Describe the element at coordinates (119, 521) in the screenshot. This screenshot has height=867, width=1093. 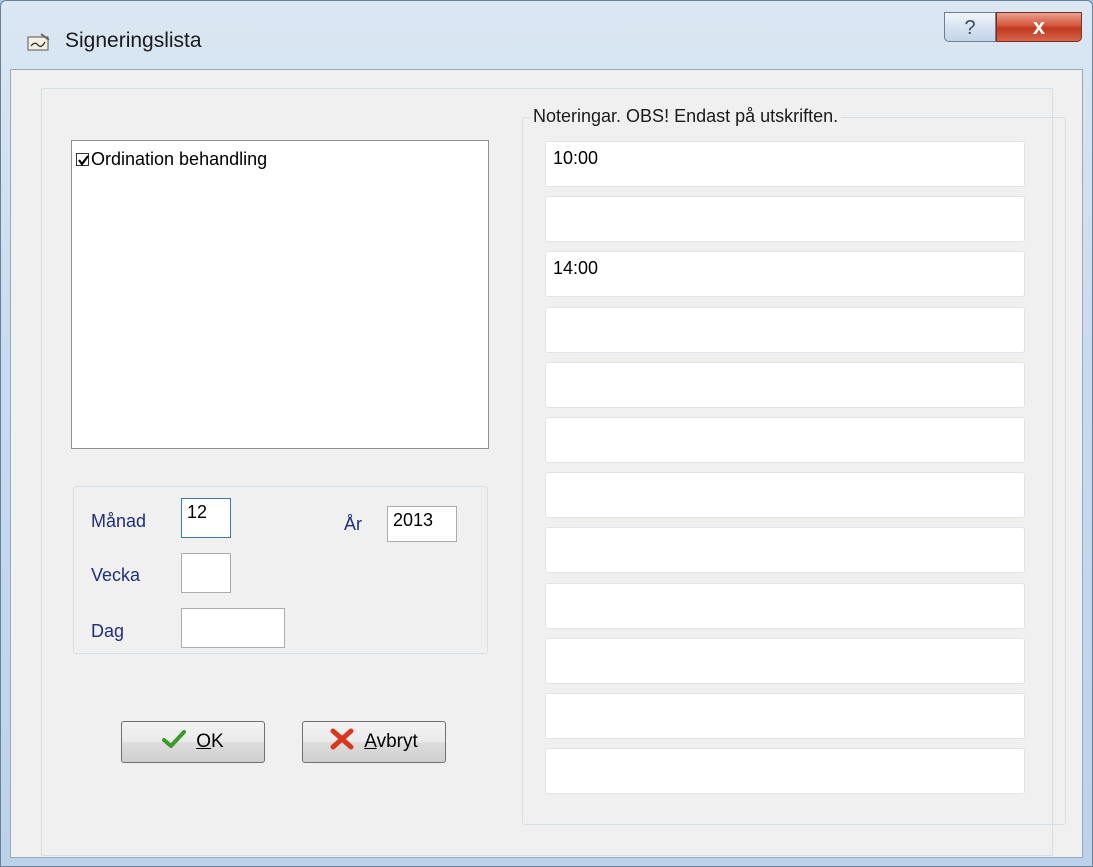
I see `month-label: Månad` at that location.